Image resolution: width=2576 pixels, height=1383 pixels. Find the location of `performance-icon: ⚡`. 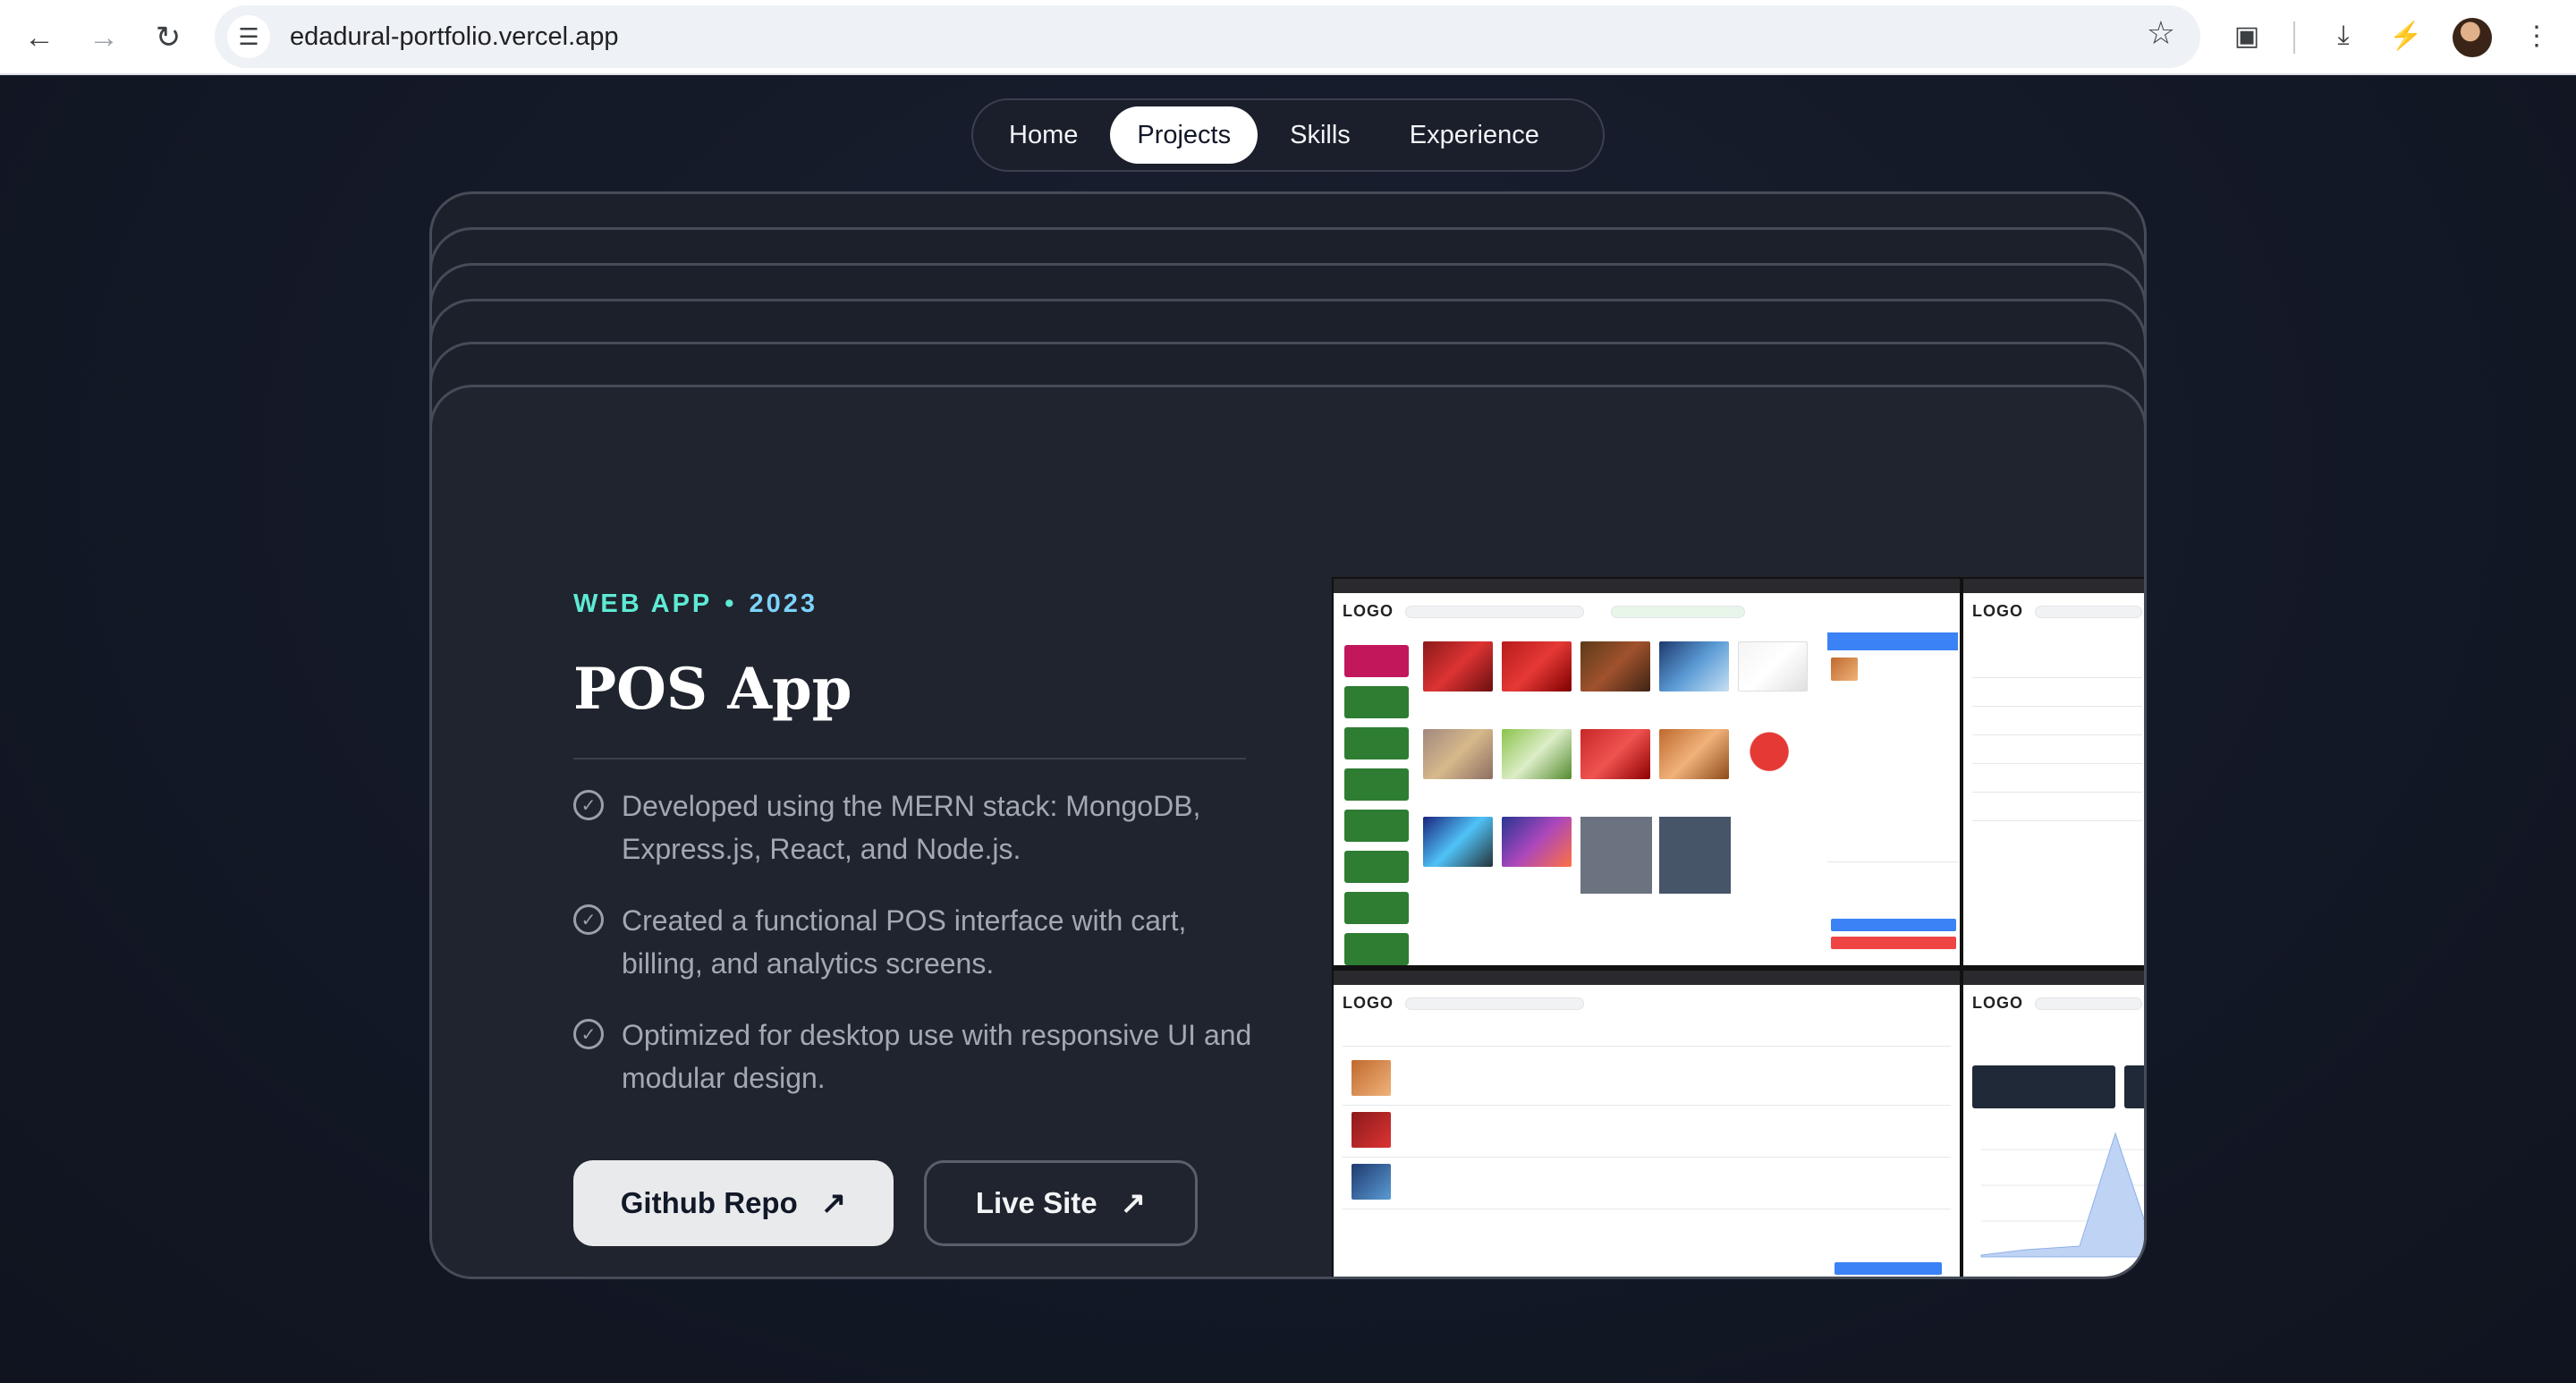

performance-icon: ⚡ is located at coordinates (2406, 36).